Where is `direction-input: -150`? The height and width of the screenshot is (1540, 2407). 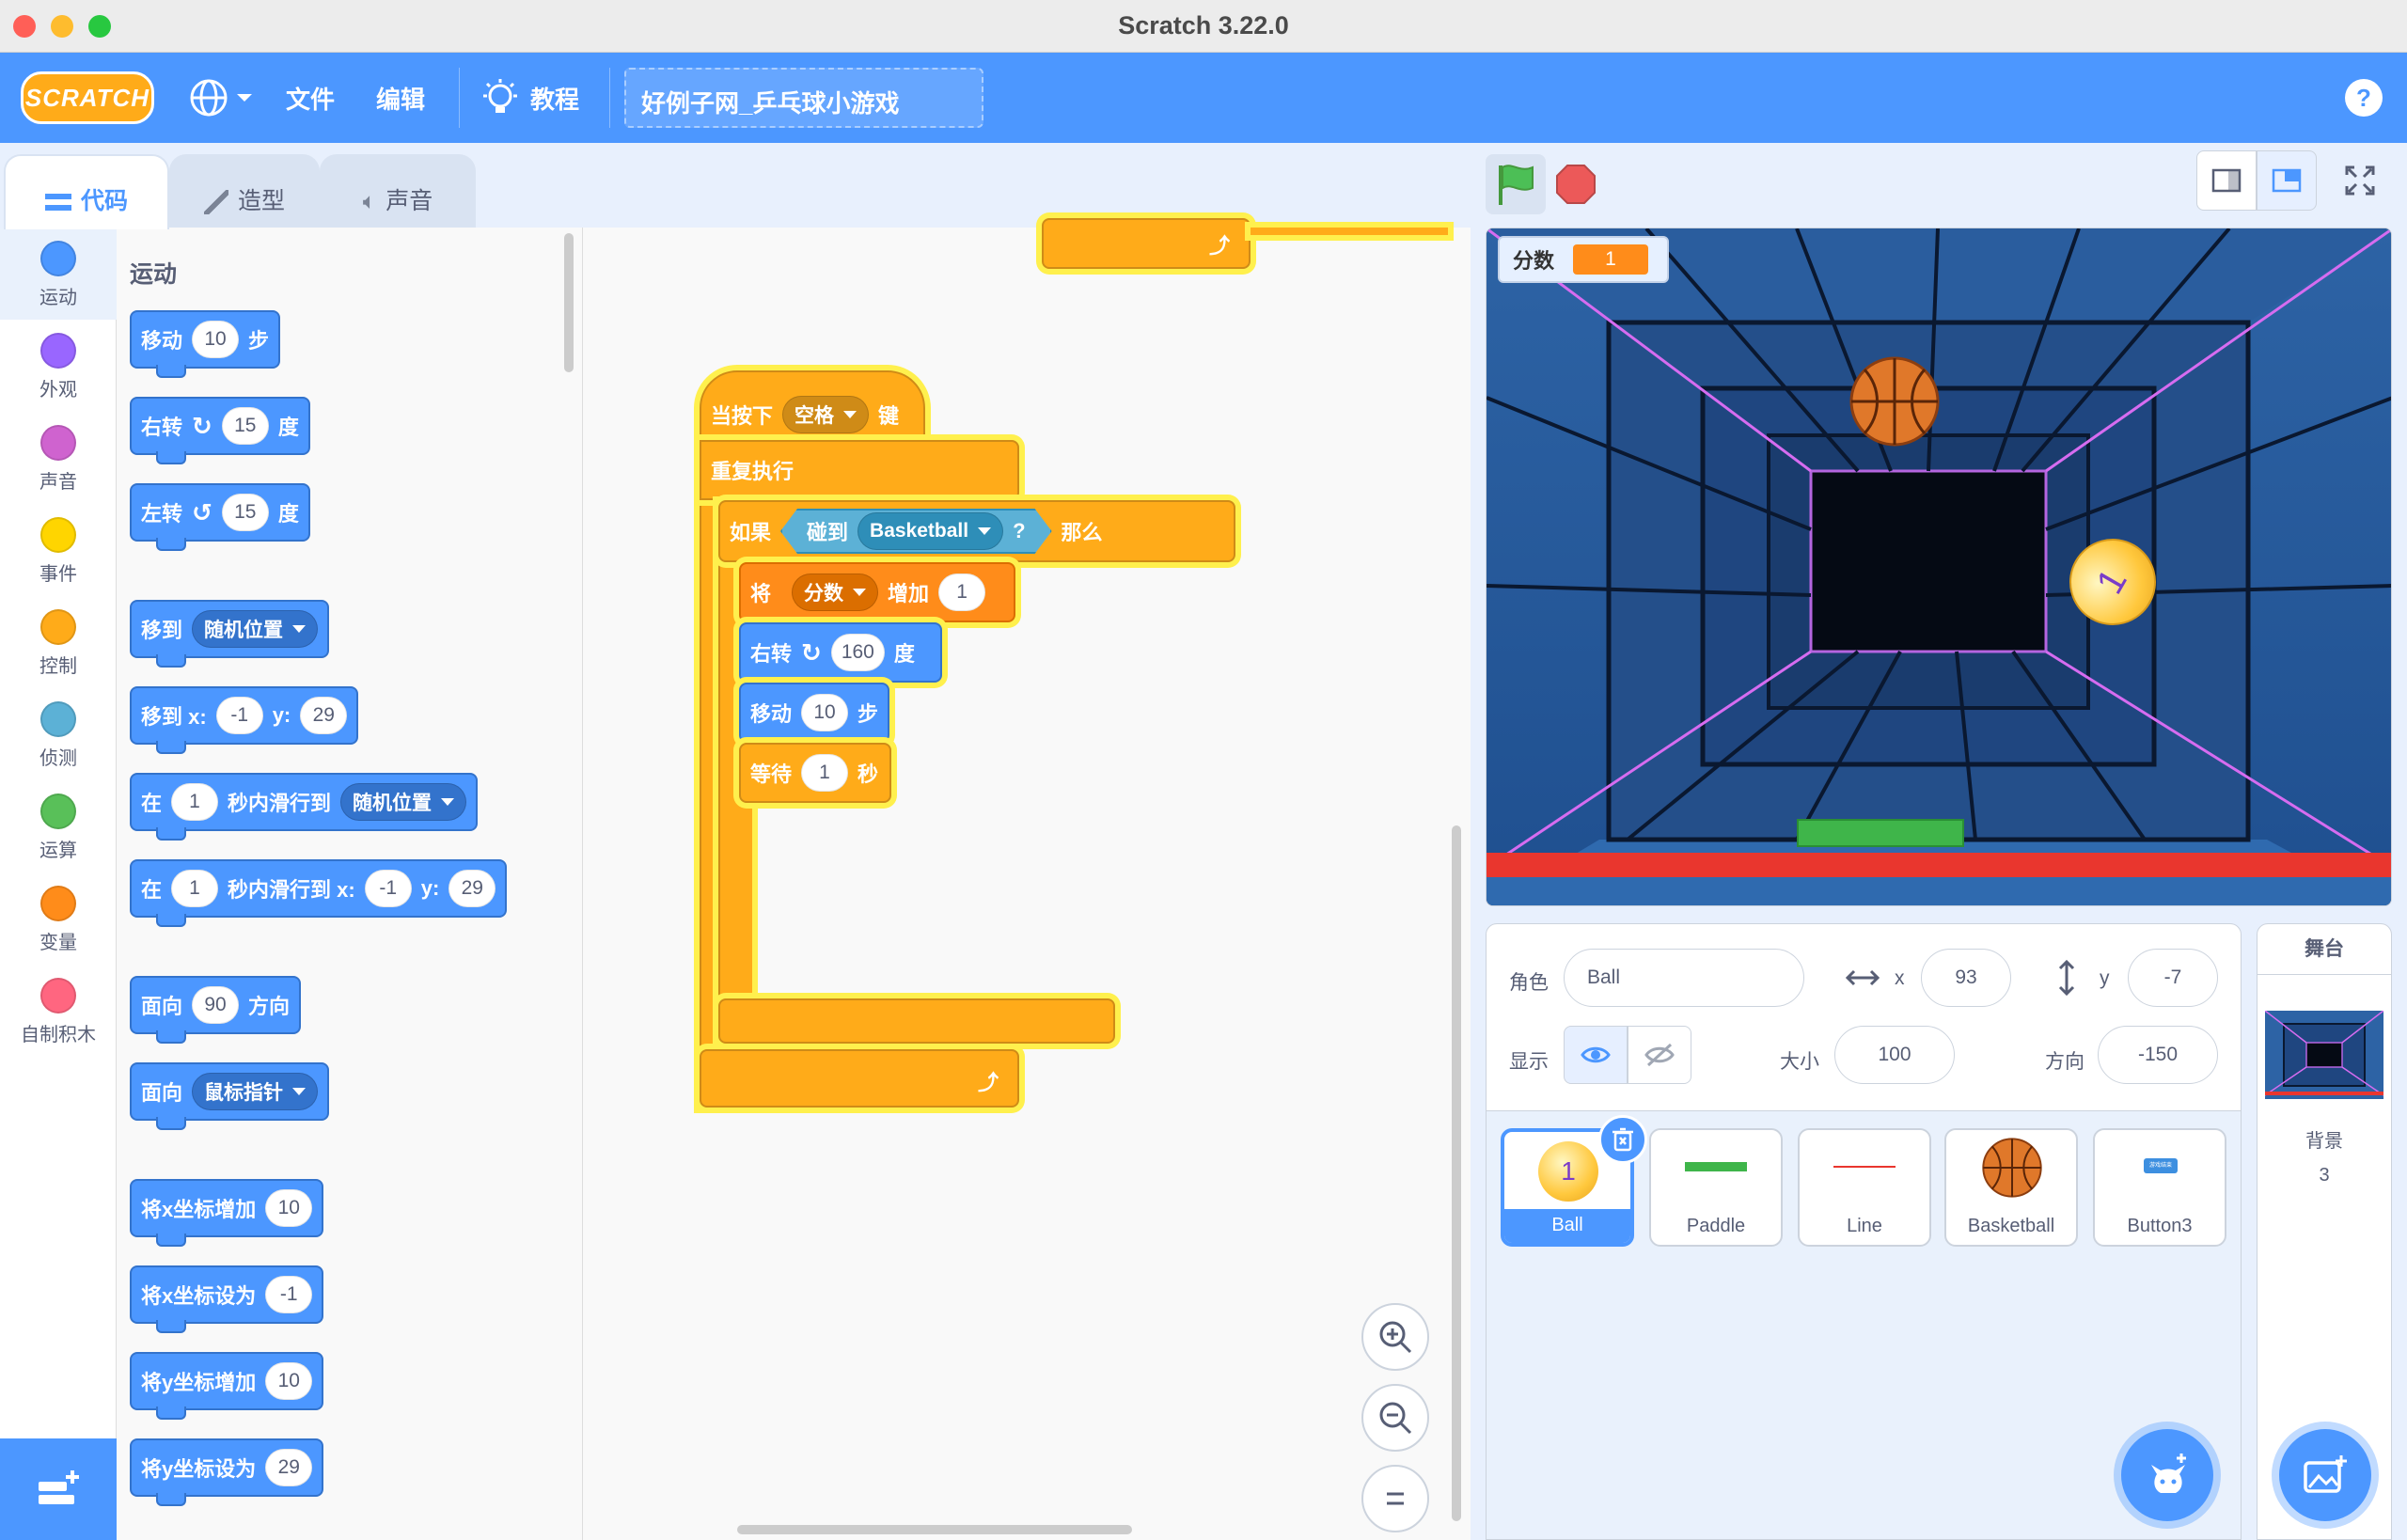 direction-input: -150 is located at coordinates (2158, 1055).